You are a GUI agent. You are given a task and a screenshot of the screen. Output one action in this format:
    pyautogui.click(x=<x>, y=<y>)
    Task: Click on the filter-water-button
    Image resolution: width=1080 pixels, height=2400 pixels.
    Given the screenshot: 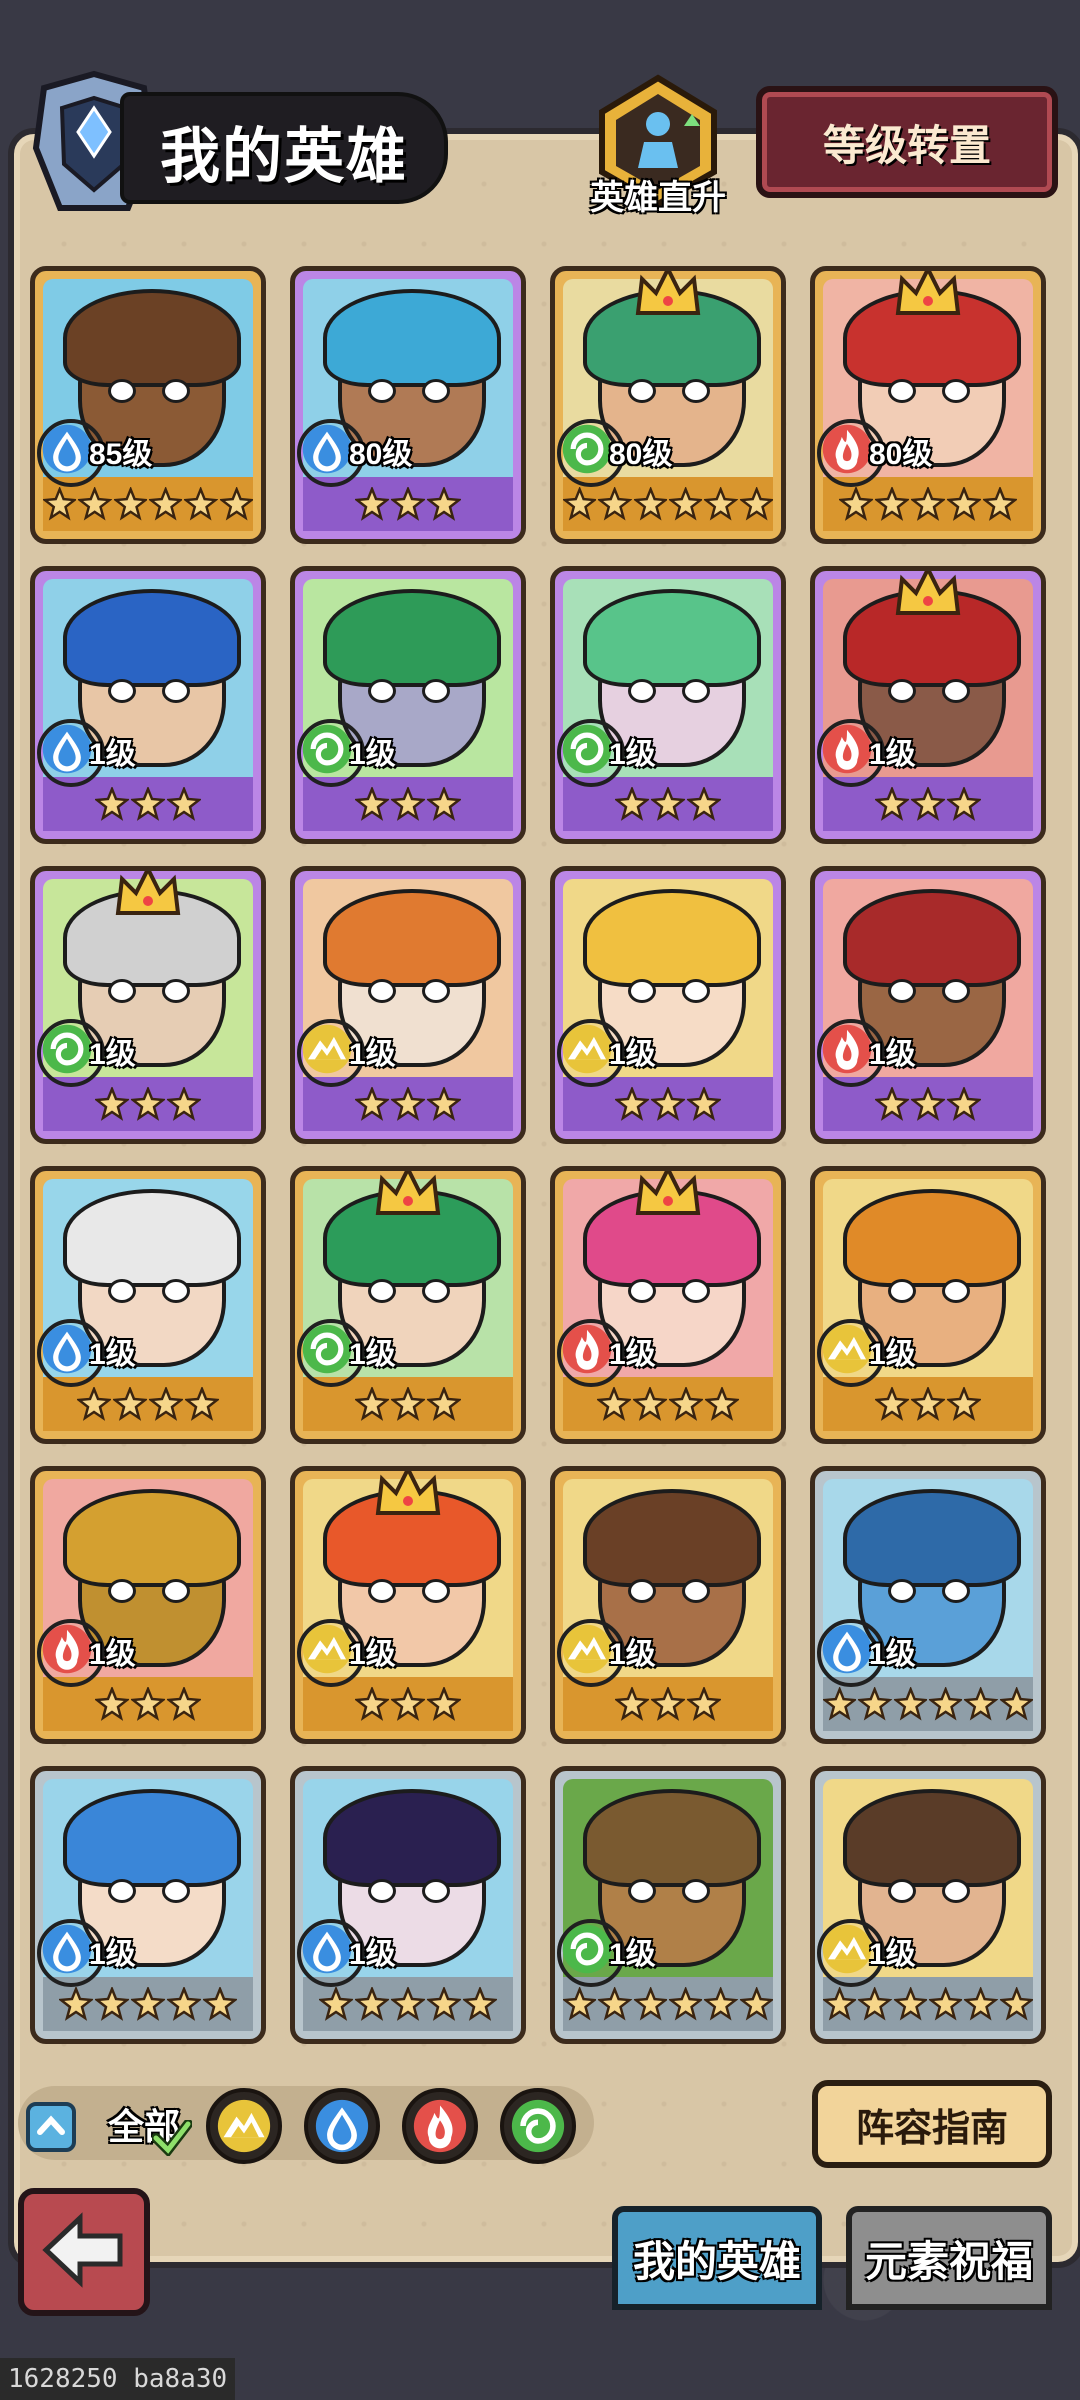 What is the action you would take?
    pyautogui.click(x=342, y=2126)
    